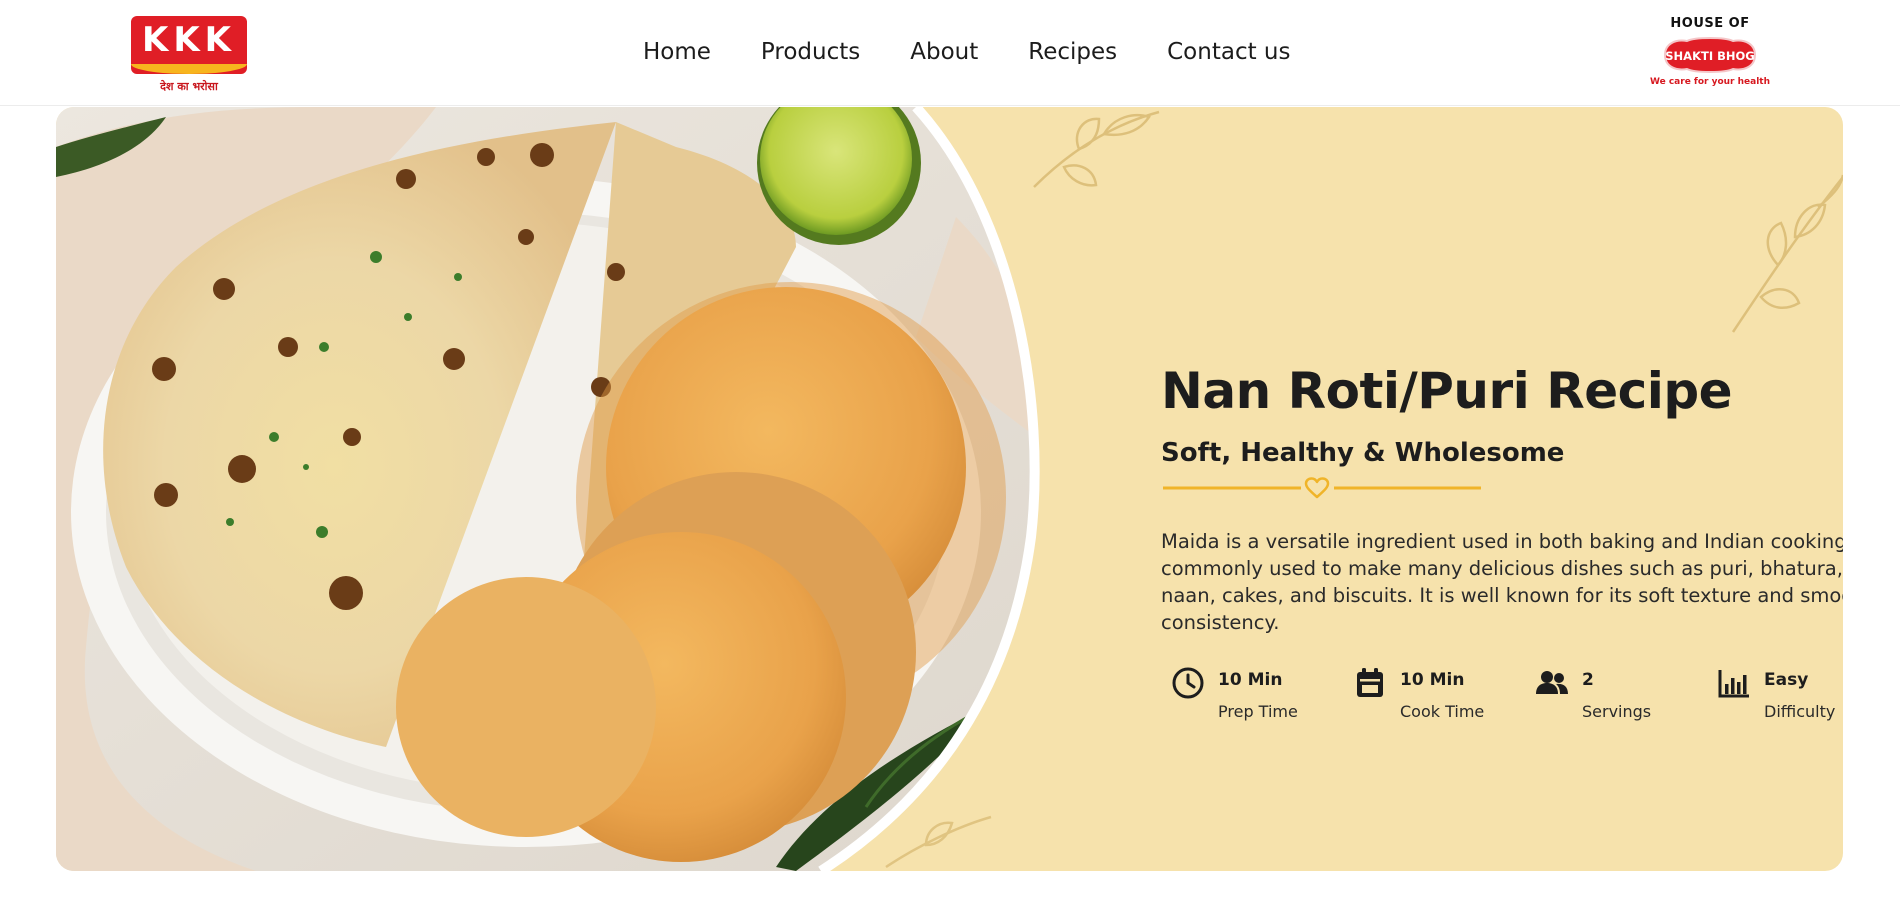 This screenshot has height=910, width=1900. What do you see at coordinates (1442, 711) in the screenshot?
I see `stat-label: Cook Time` at bounding box center [1442, 711].